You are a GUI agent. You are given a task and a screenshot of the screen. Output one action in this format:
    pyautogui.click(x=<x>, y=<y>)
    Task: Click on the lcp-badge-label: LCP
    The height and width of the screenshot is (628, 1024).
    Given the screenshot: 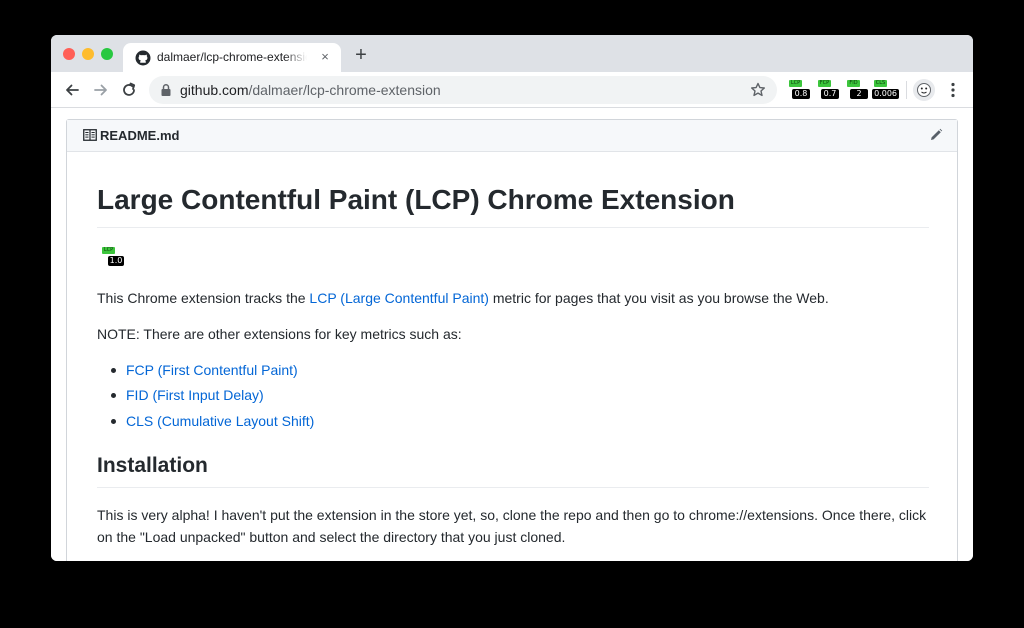 What is the action you would take?
    pyautogui.click(x=108, y=250)
    